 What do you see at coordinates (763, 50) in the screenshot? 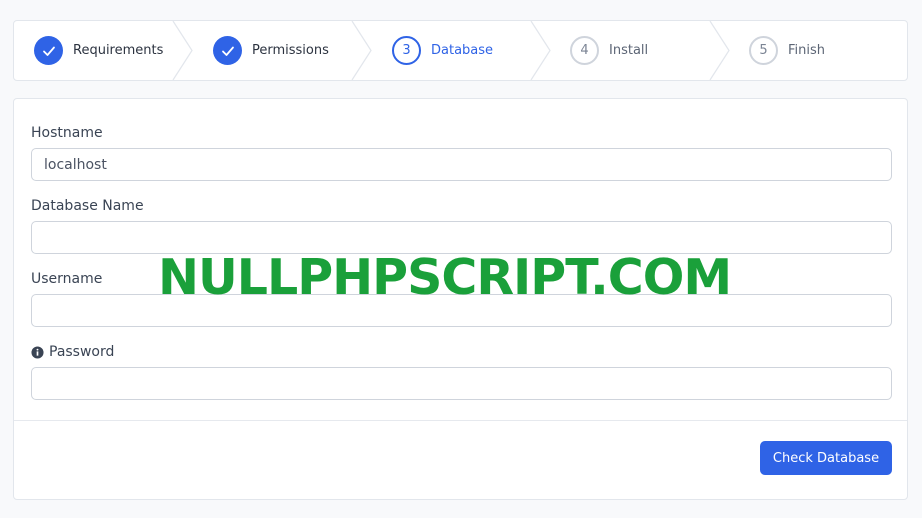
I see `step-number: 5` at bounding box center [763, 50].